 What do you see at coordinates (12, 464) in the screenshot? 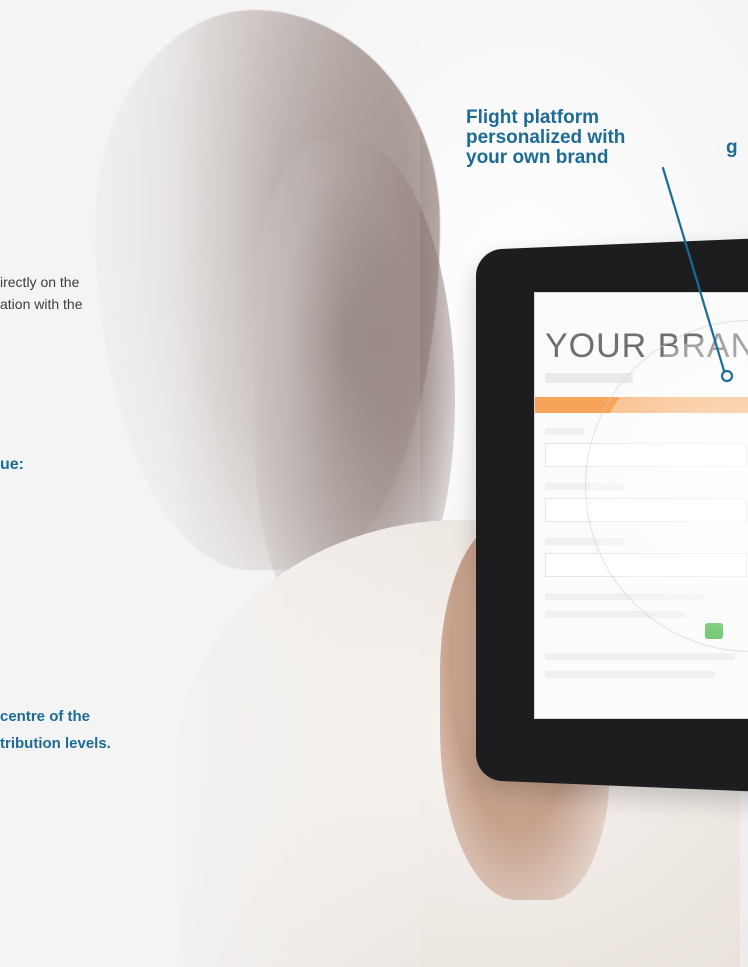
I see `left-heading-partial: ue:` at bounding box center [12, 464].